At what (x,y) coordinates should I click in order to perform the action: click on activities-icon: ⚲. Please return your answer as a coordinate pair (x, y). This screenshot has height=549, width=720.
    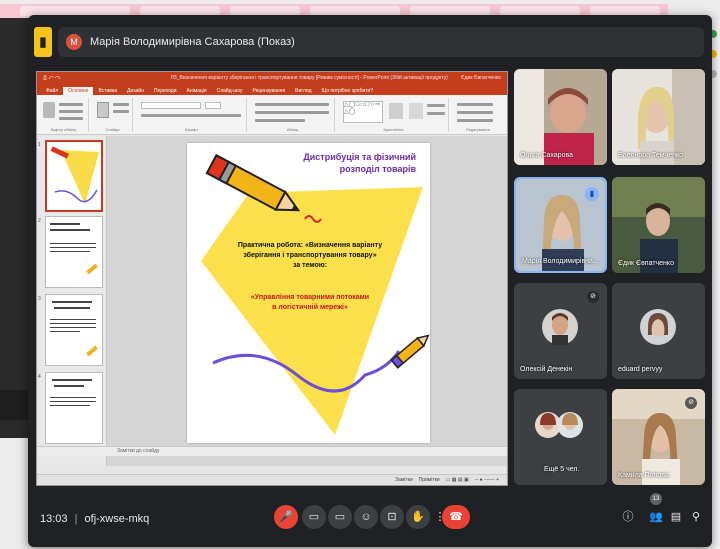
    Looking at the image, I should click on (696, 517).